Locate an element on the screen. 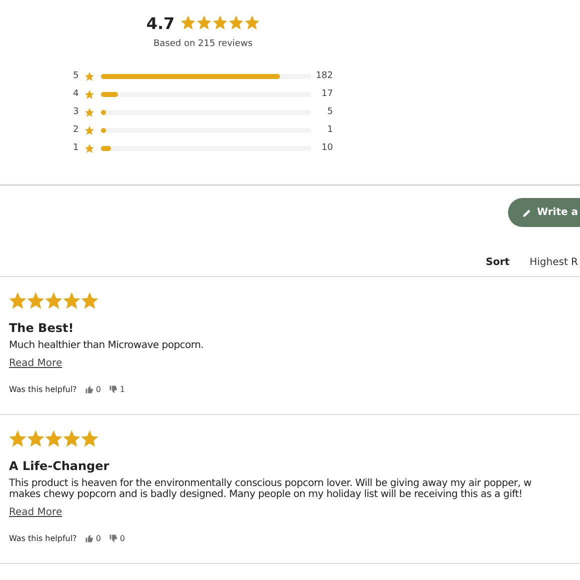 This screenshot has height=580, width=580. sort-label: Sort is located at coordinates (498, 262).